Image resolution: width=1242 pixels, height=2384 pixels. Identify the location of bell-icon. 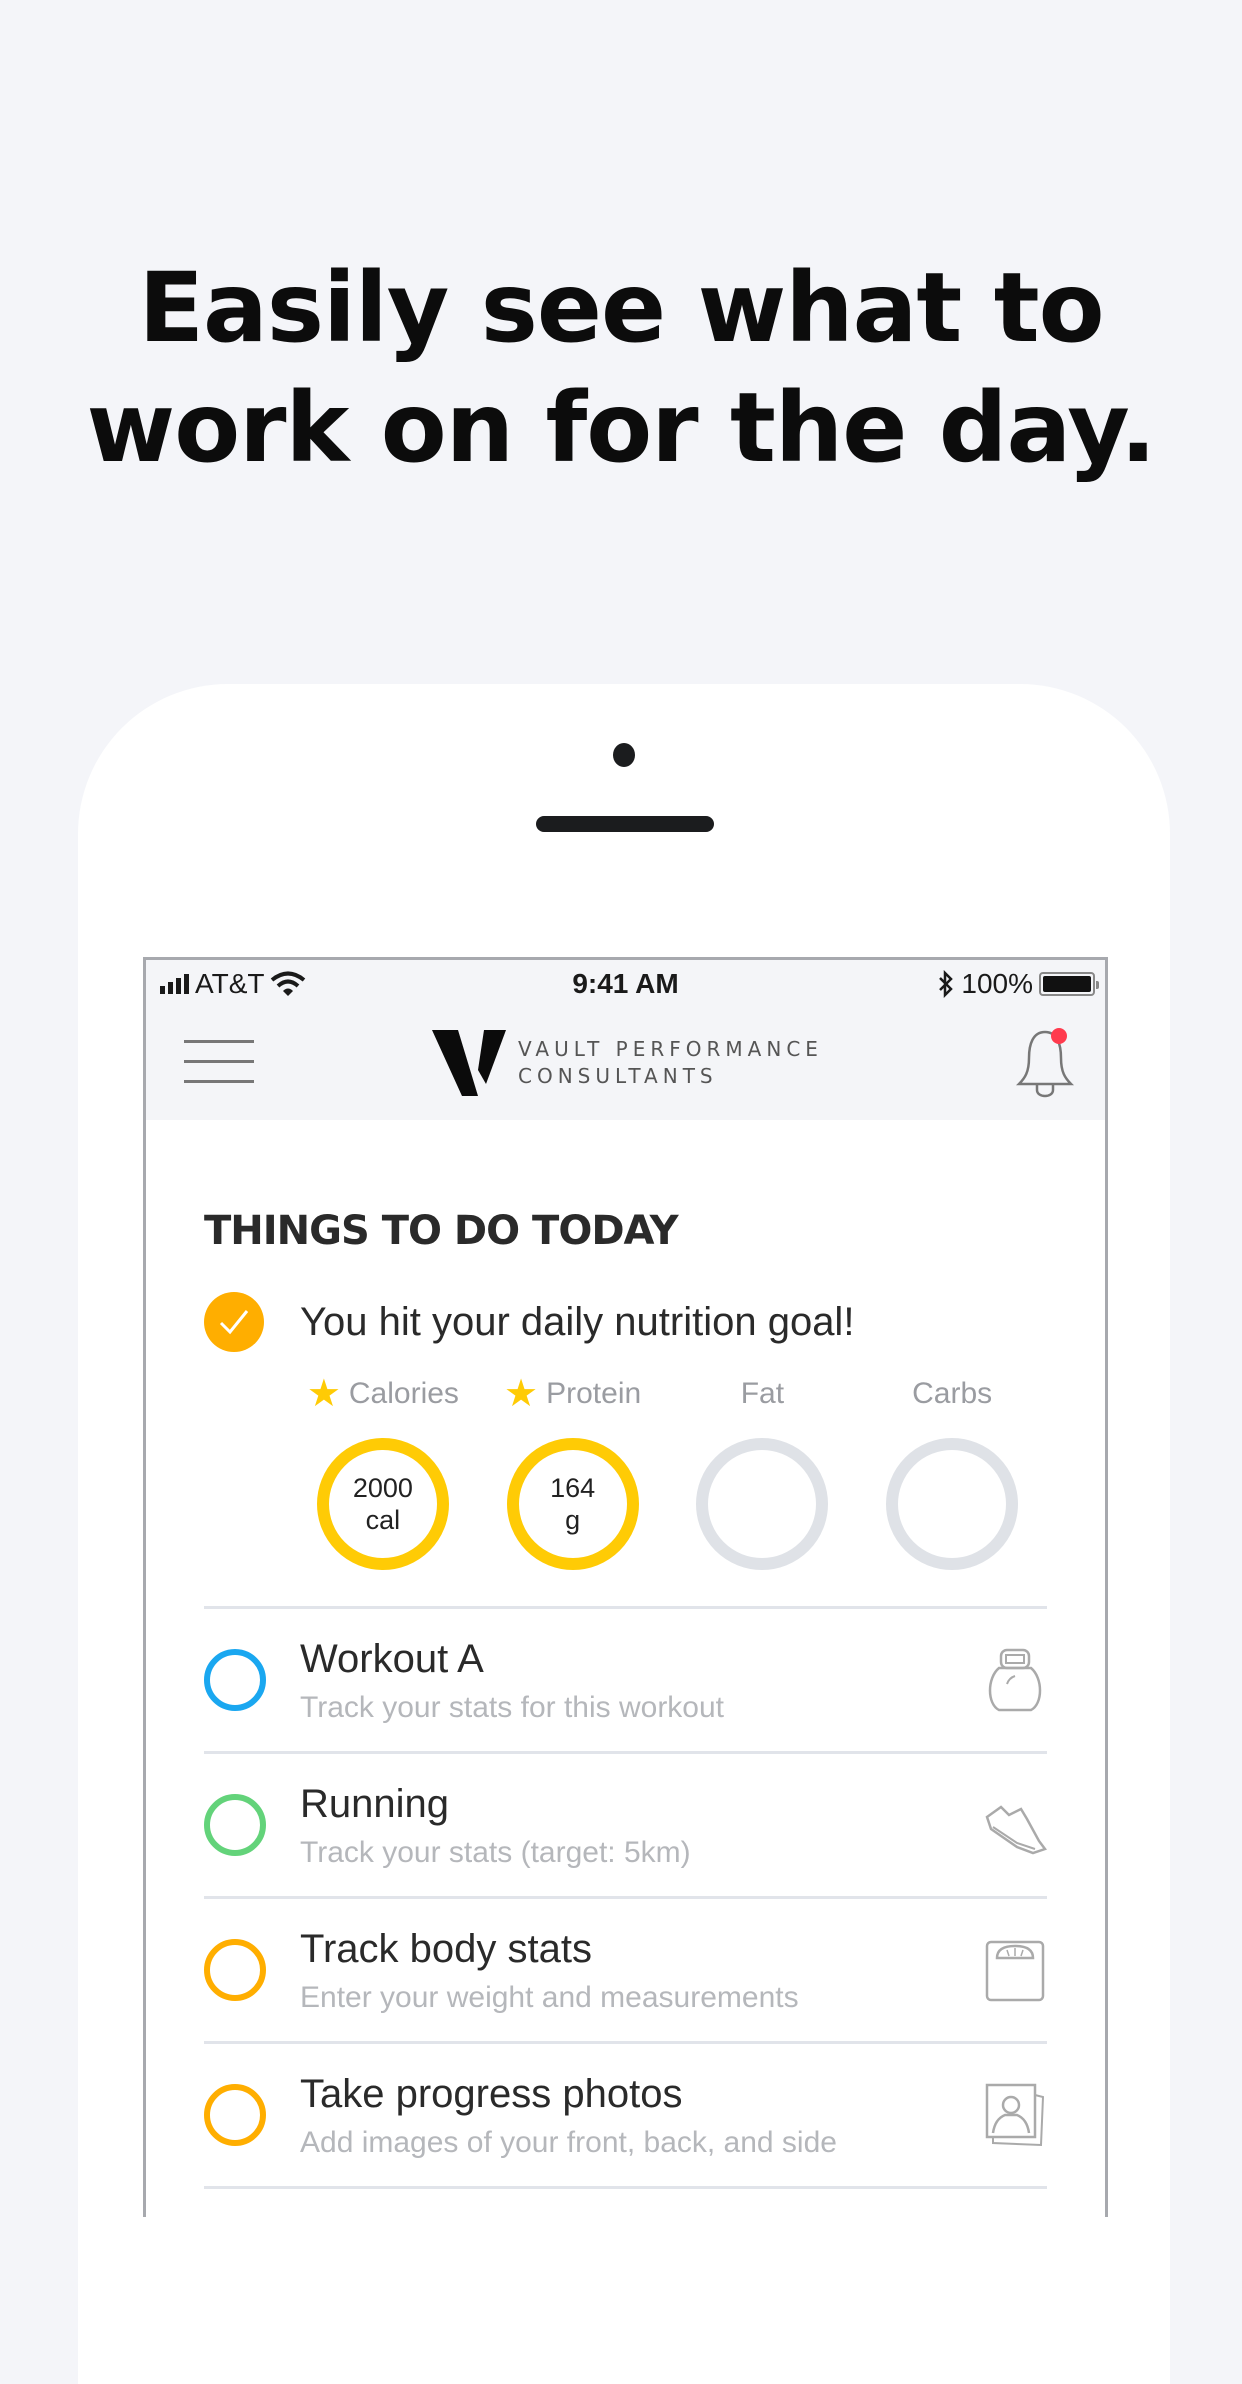
(1045, 1064).